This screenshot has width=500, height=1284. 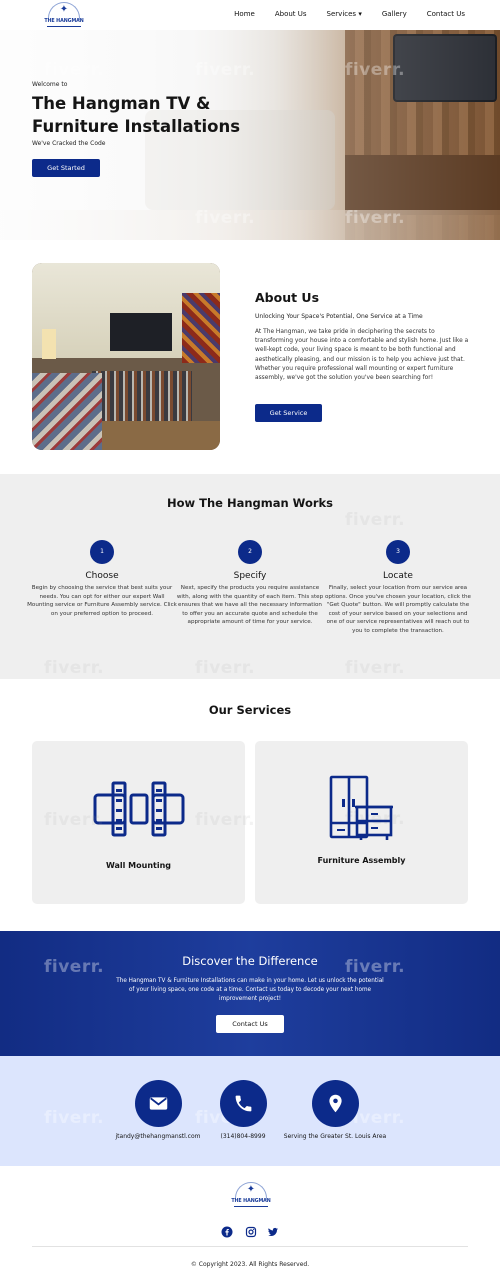 What do you see at coordinates (250, 503) in the screenshot?
I see `how-heading: How The Hangman Works` at bounding box center [250, 503].